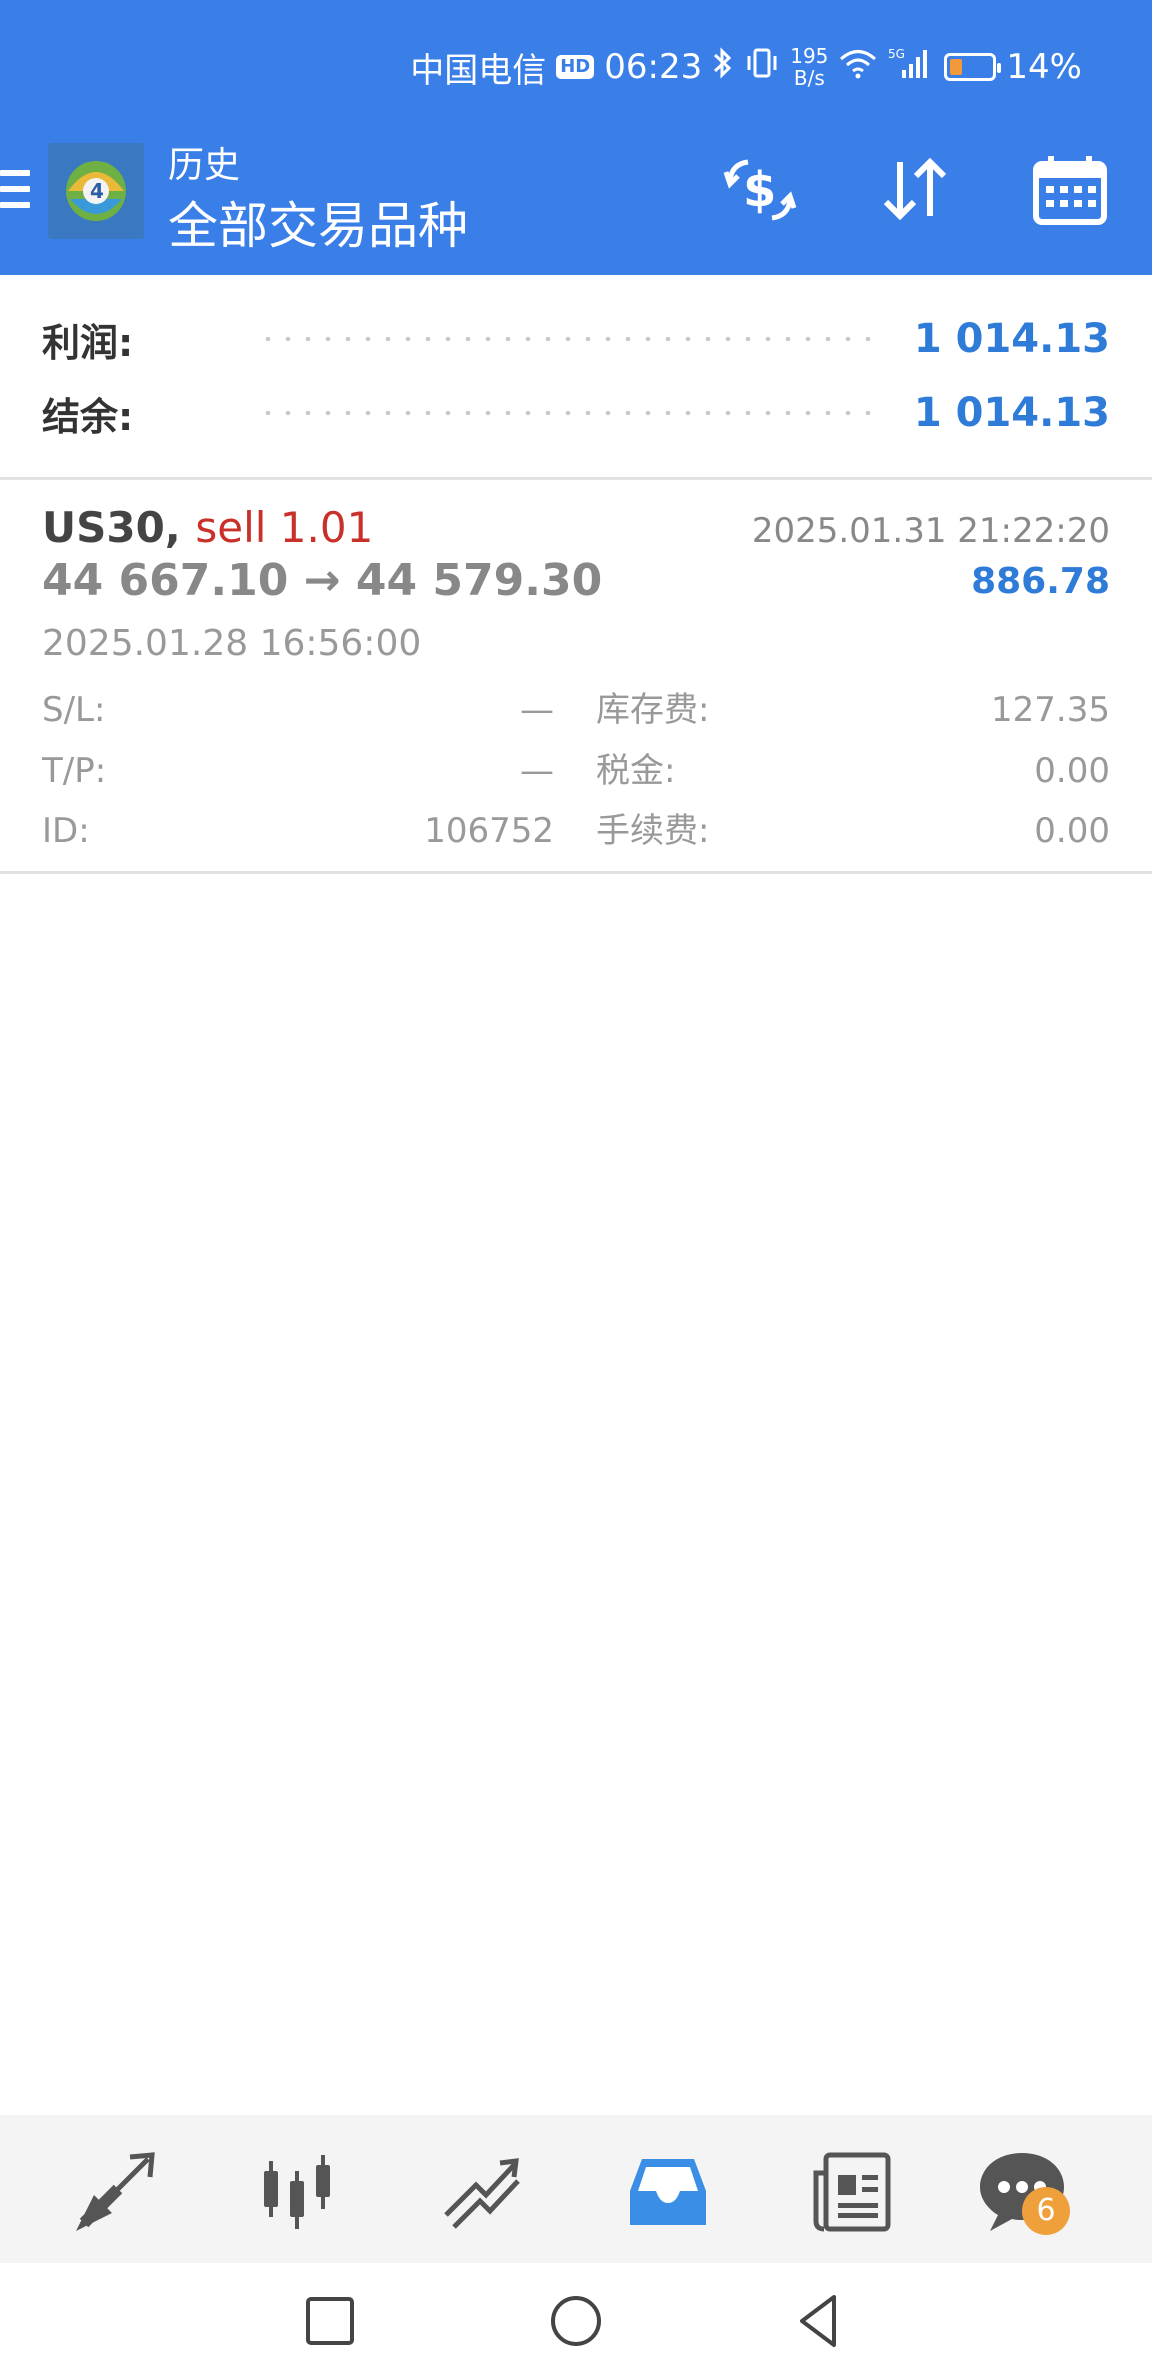  Describe the element at coordinates (111, 527) in the screenshot. I see `symbol-label: US30,` at that location.